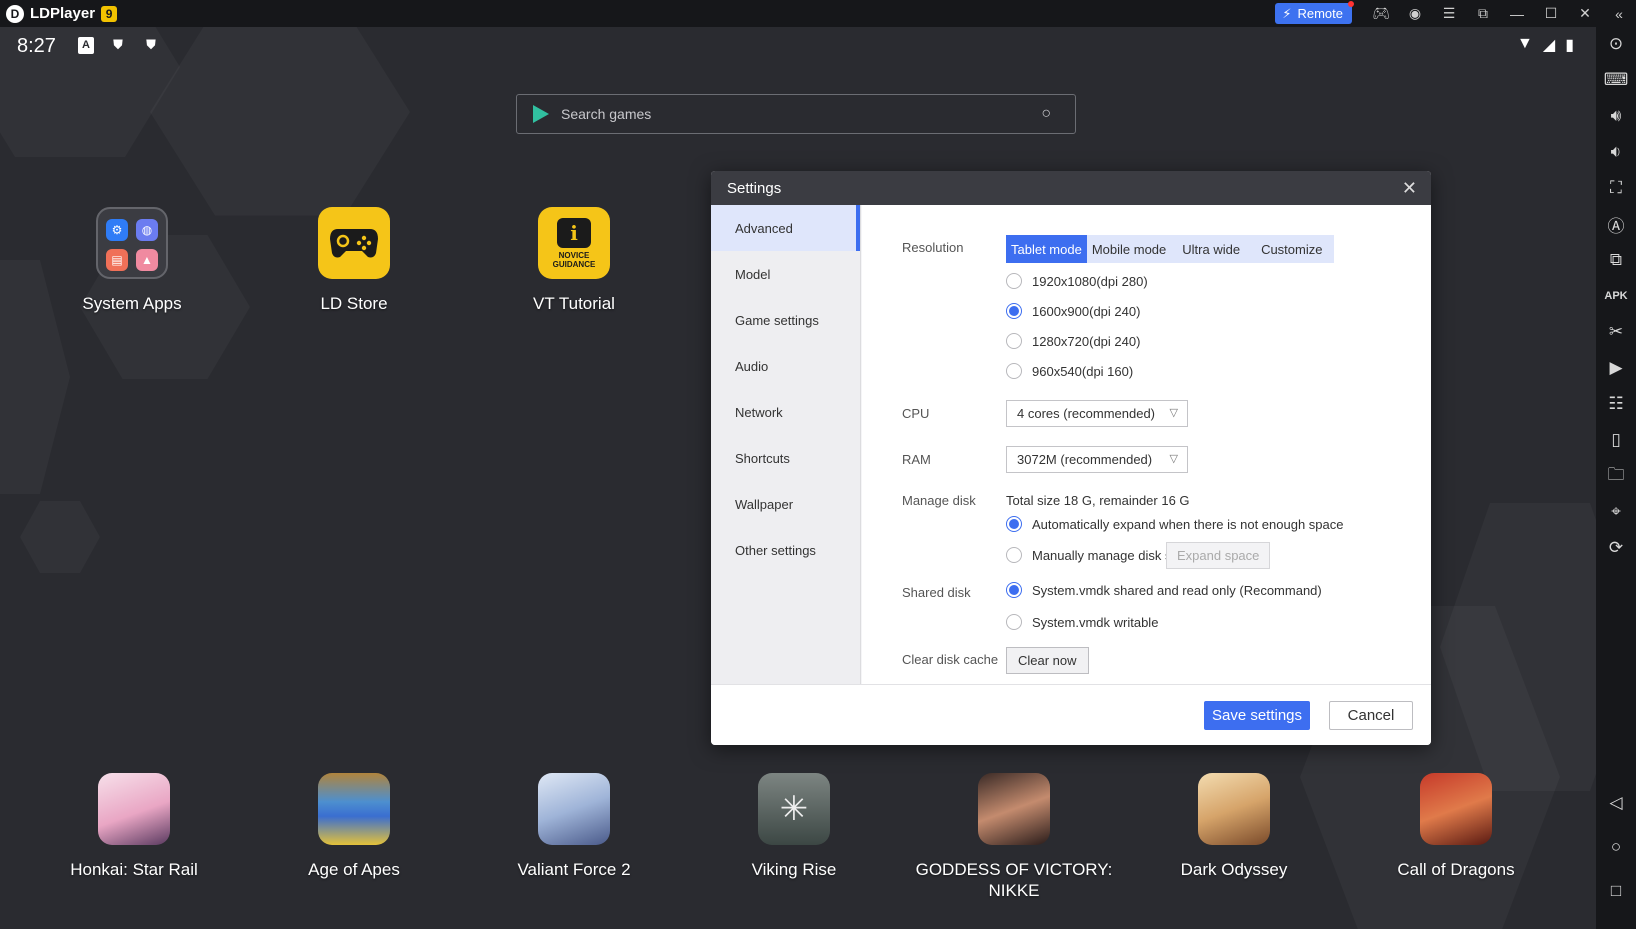 The height and width of the screenshot is (929, 1636). I want to click on search-games-bar: Search games ○, so click(796, 114).